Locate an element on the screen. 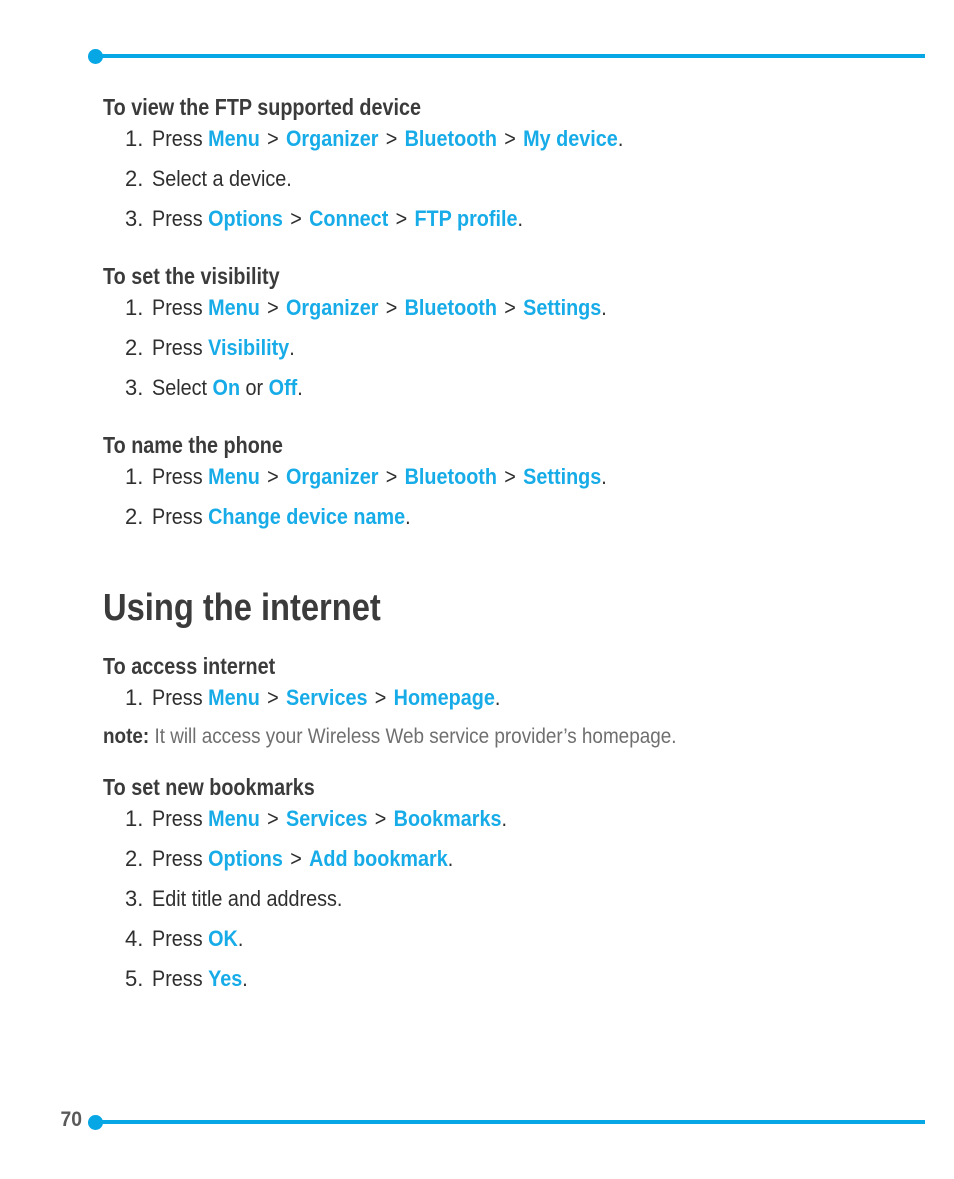 The height and width of the screenshot is (1179, 954). menu-path-token: FTP profile is located at coordinates (465, 218).